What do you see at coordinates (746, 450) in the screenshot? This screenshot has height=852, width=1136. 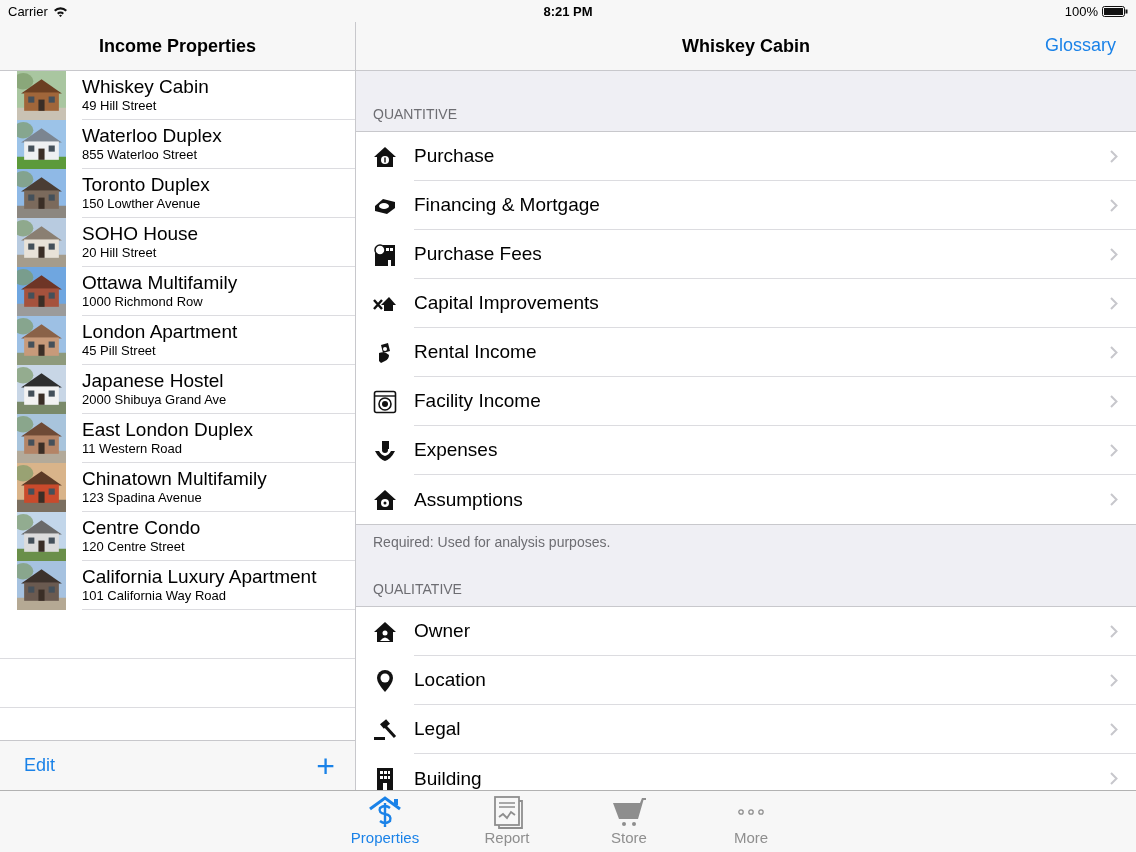 I see `category-row: Expenses` at bounding box center [746, 450].